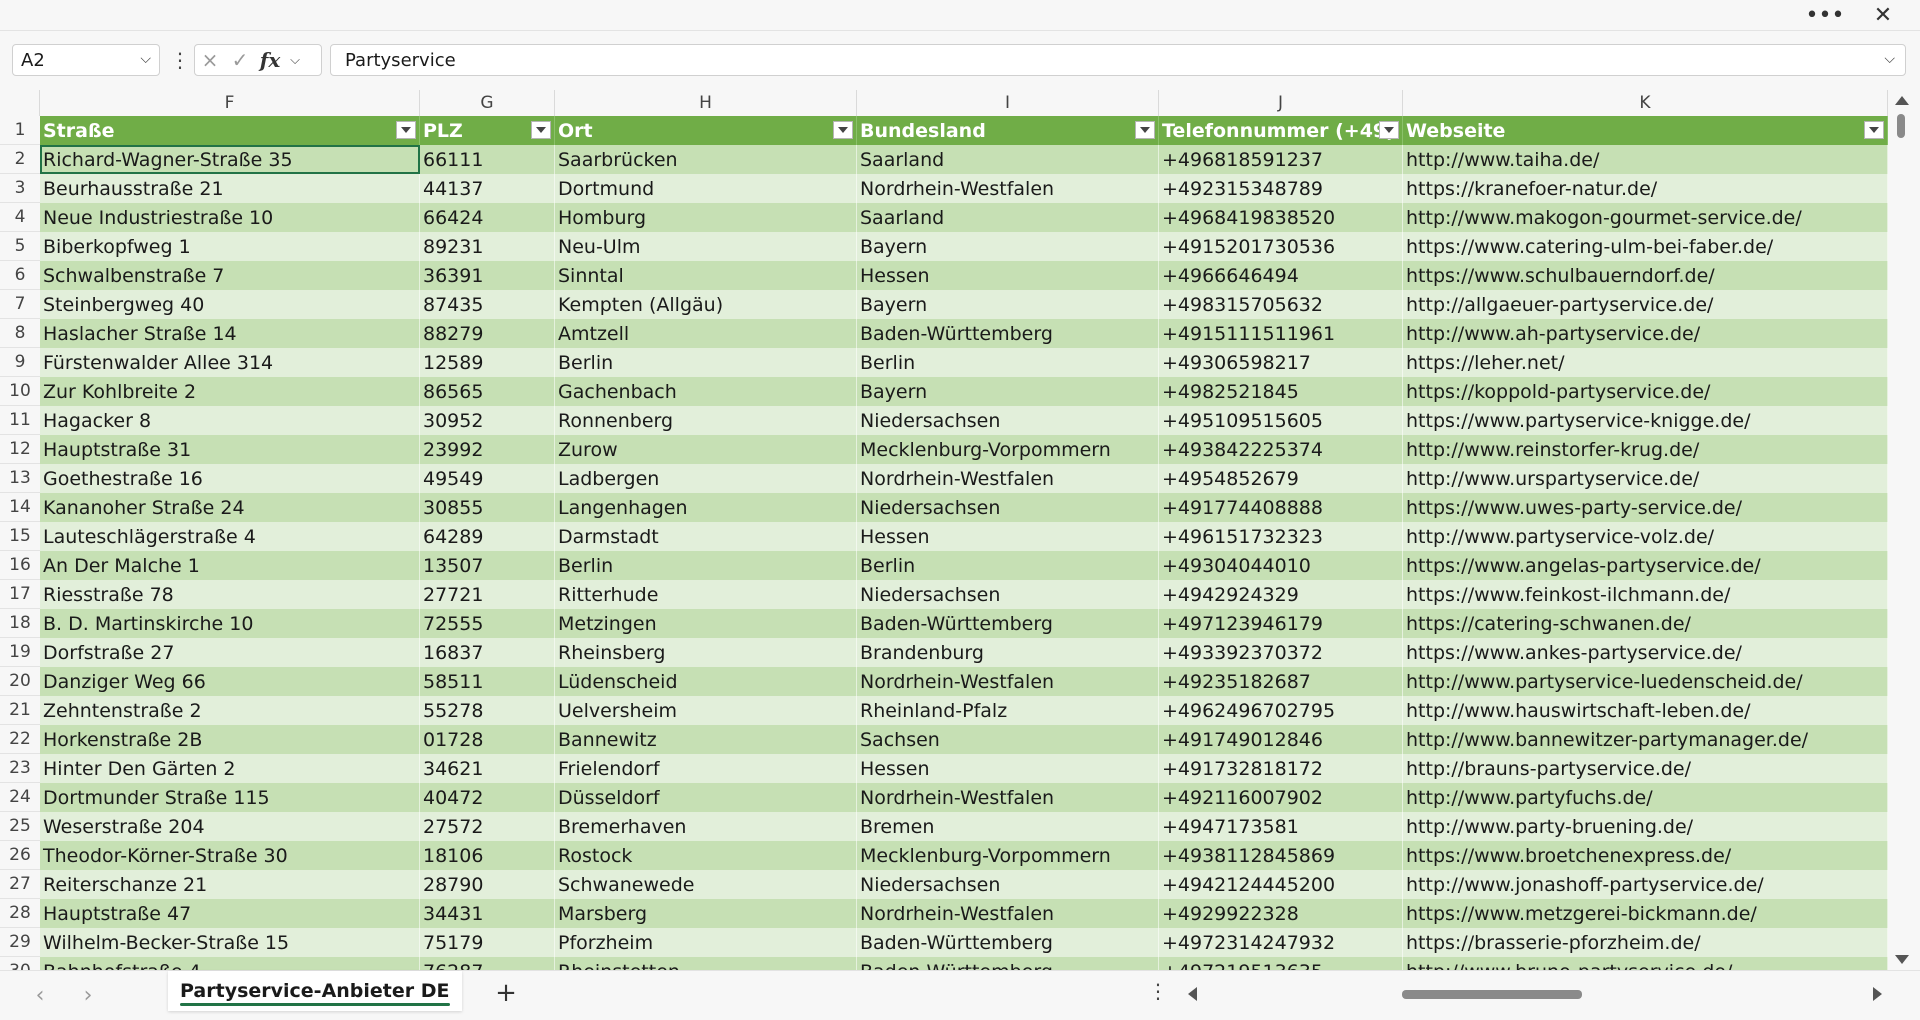 This screenshot has height=1020, width=1920. Describe the element at coordinates (230, 304) in the screenshot. I see `table-cell: Steinbergweg 40` at that location.